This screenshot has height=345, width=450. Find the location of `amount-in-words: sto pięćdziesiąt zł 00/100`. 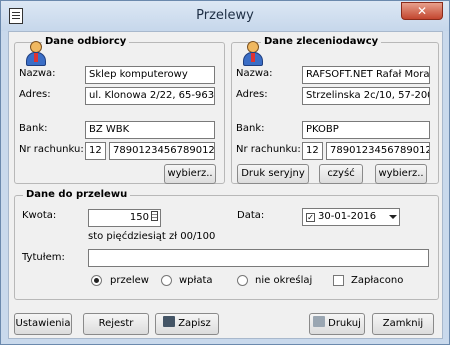

amount-in-words: sto pięćdziesiąt zł 00/100 is located at coordinates (152, 236).